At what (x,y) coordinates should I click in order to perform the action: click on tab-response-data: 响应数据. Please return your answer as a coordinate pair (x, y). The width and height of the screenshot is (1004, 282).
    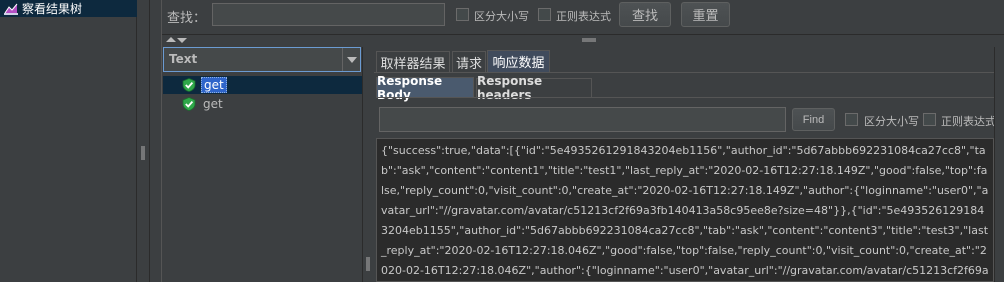
    Looking at the image, I should click on (518, 61).